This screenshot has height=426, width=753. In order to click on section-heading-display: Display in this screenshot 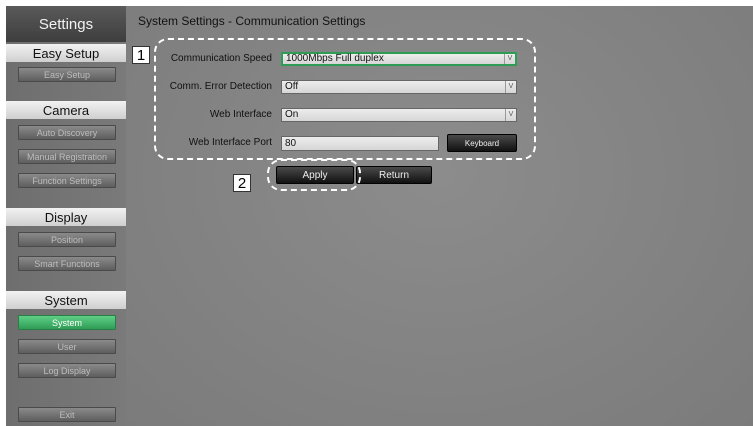, I will do `click(66, 217)`.